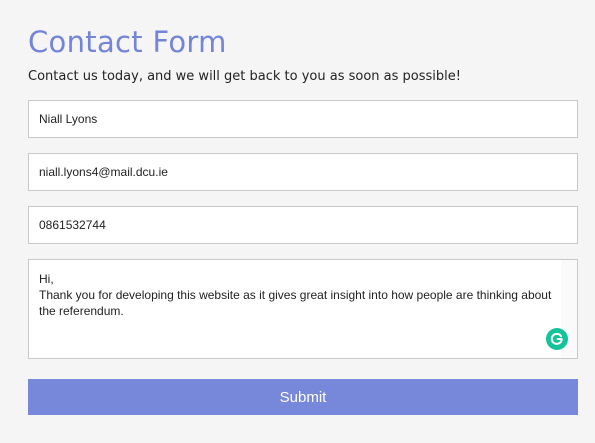 The width and height of the screenshot is (595, 443). I want to click on grammarly-glyph, so click(556, 338).